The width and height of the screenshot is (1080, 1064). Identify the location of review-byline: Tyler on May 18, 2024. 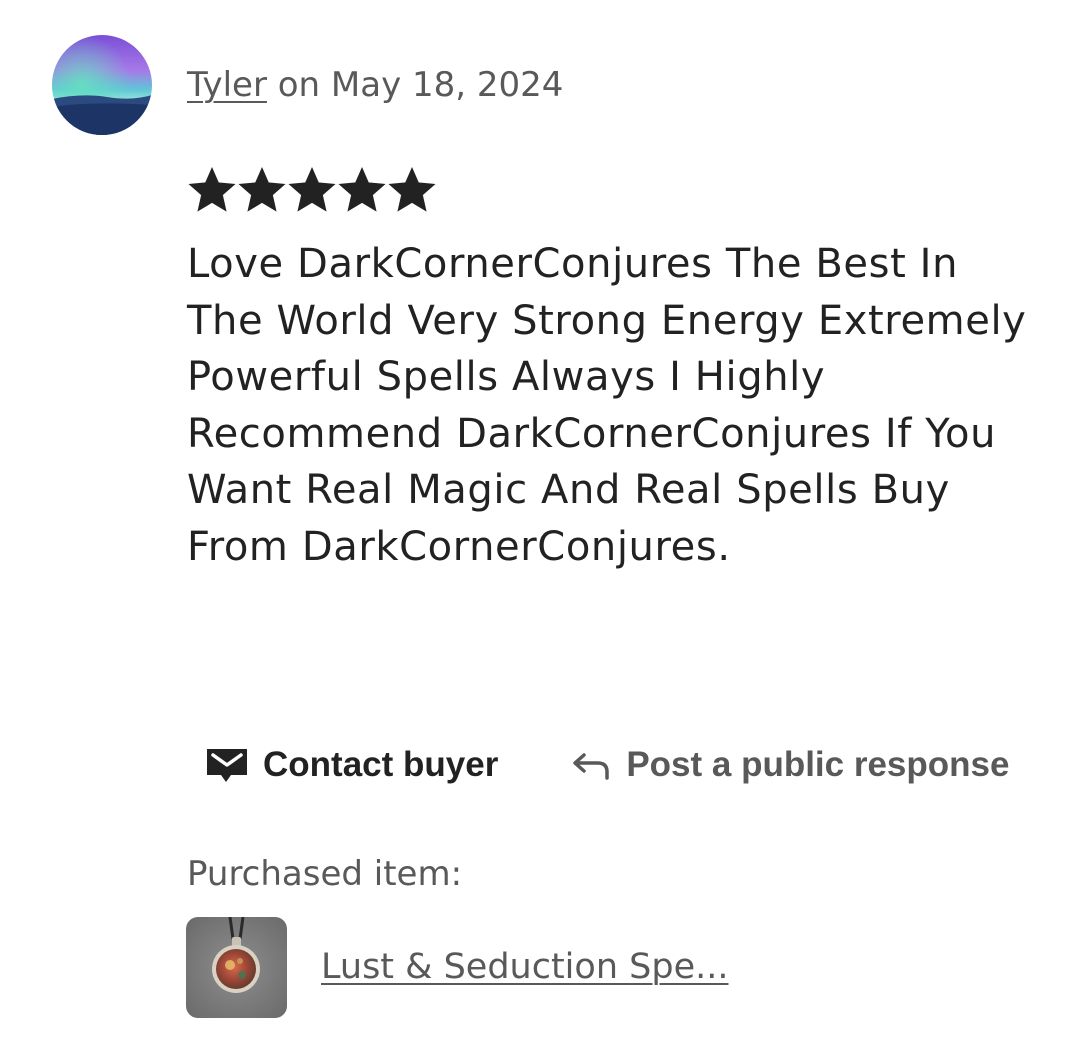
(375, 85).